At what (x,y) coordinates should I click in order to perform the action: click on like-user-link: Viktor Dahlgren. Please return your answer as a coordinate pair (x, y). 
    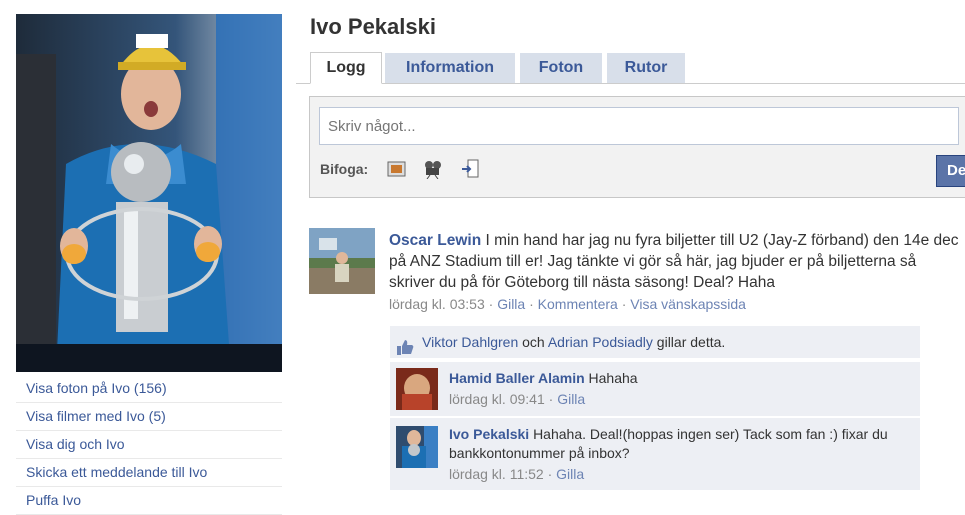
    Looking at the image, I should click on (470, 342).